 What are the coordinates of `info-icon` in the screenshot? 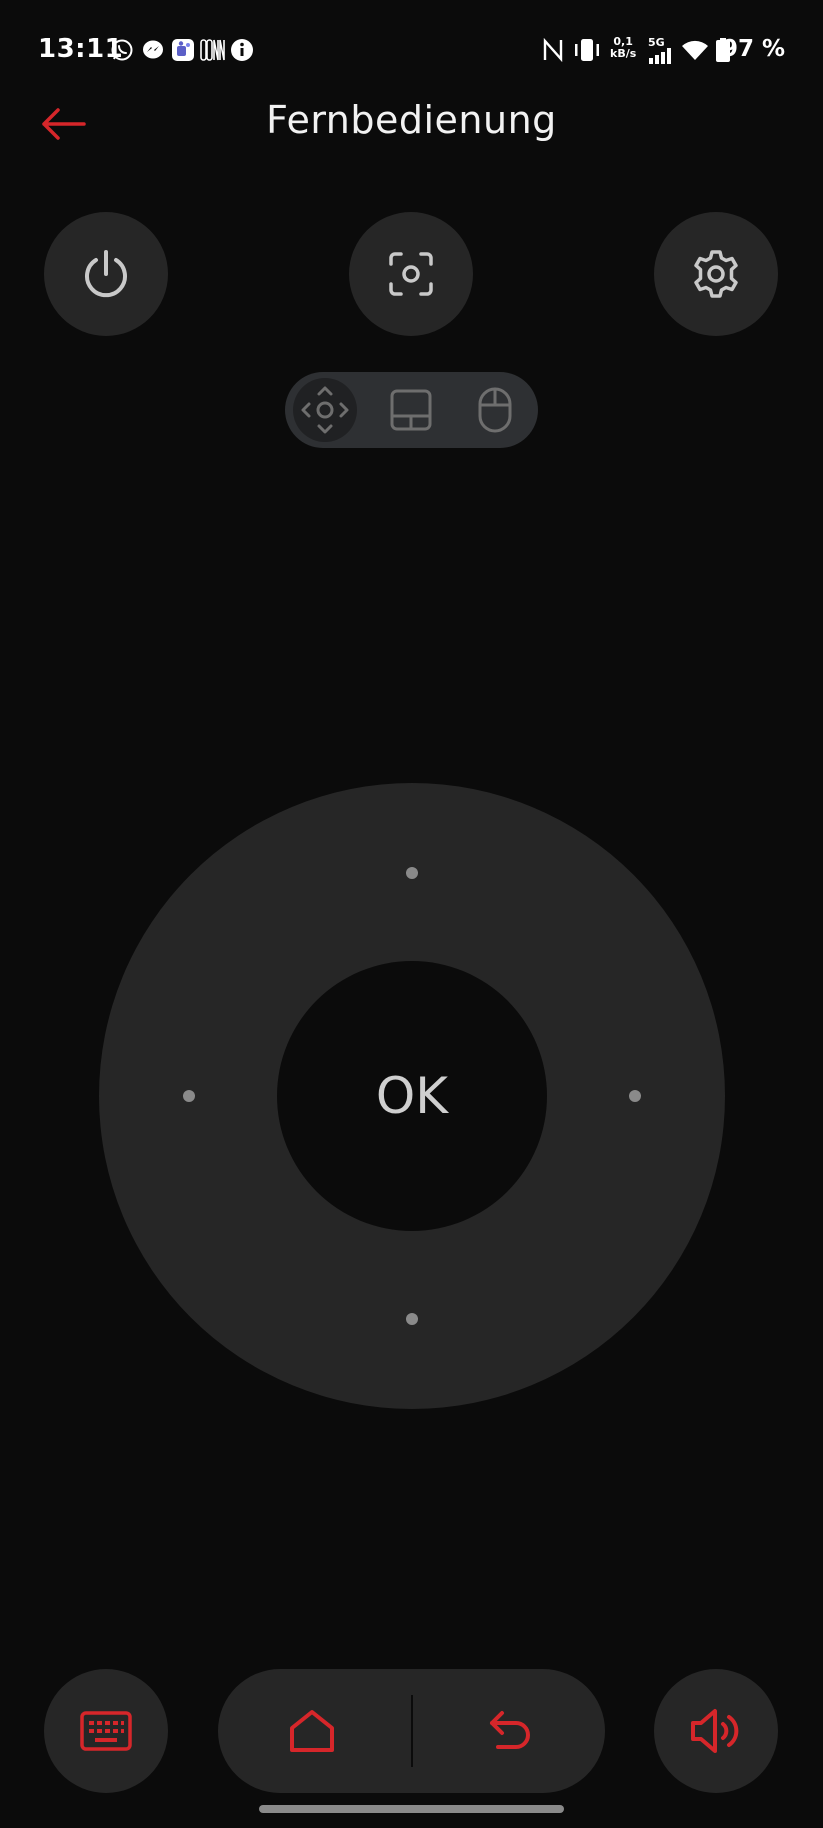 It's located at (242, 50).